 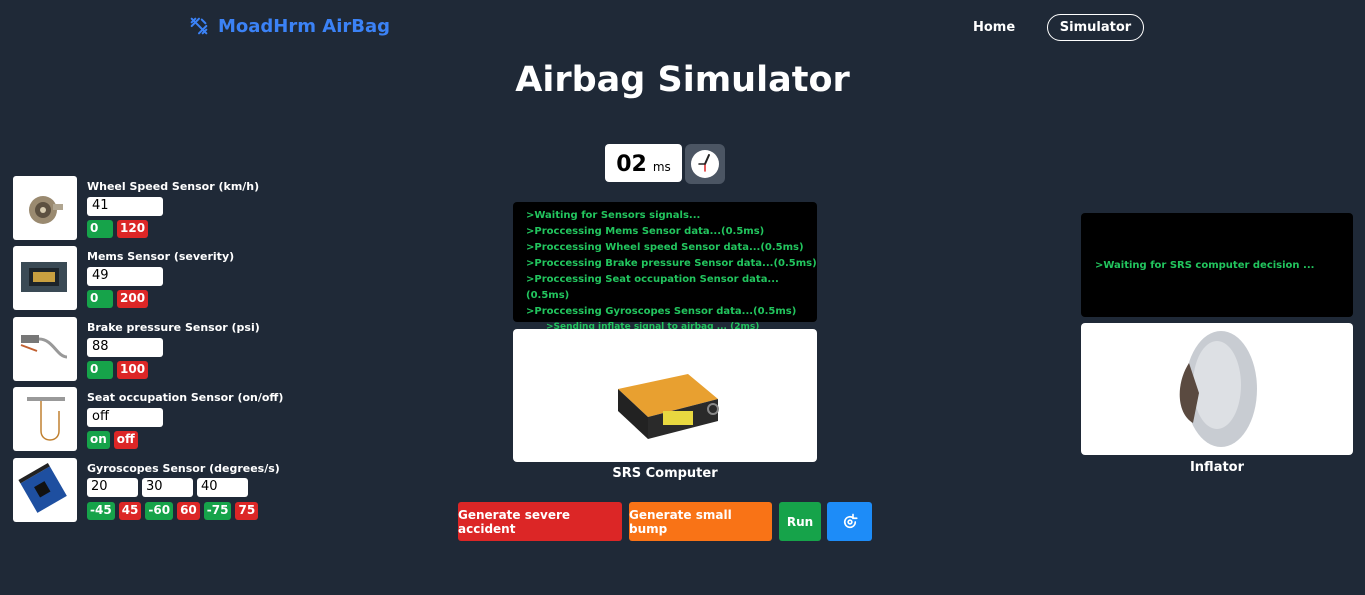 I want to click on timer-unit: ms, so click(x=661, y=167).